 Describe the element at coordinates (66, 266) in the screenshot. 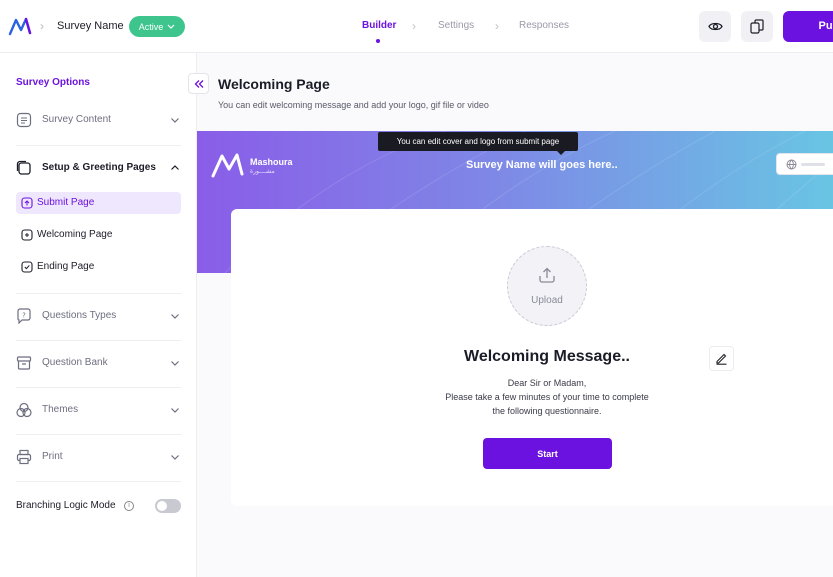

I see `sub-item-label: Ending Page` at that location.